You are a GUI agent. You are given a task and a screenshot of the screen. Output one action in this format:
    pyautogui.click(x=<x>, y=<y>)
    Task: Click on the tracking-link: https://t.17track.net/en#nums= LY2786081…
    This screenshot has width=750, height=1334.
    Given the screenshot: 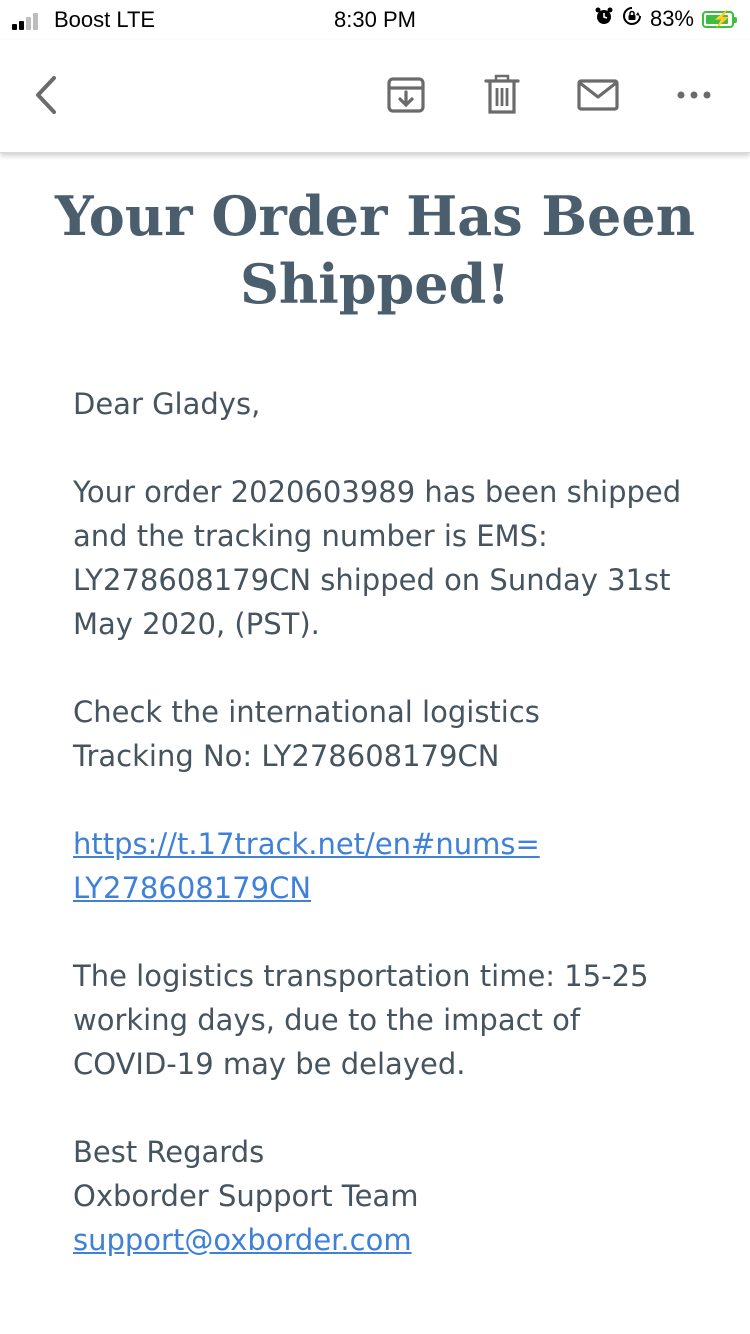 What is the action you would take?
    pyautogui.click(x=306, y=866)
    